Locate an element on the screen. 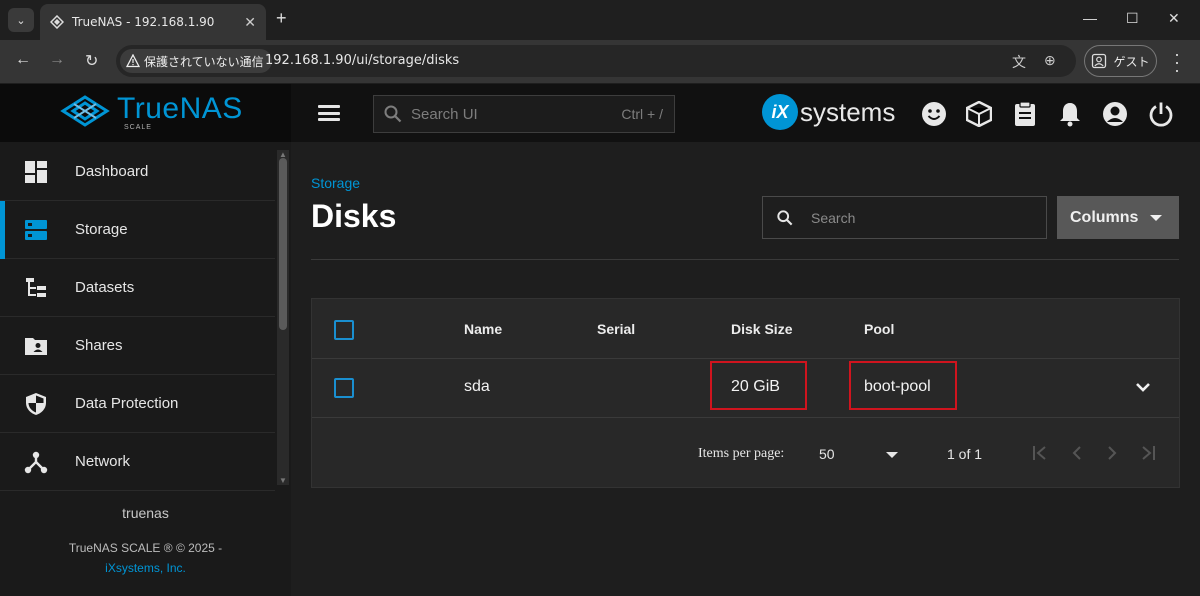 This screenshot has height=596, width=1200. cell-pool: boot-pool is located at coordinates (897, 386).